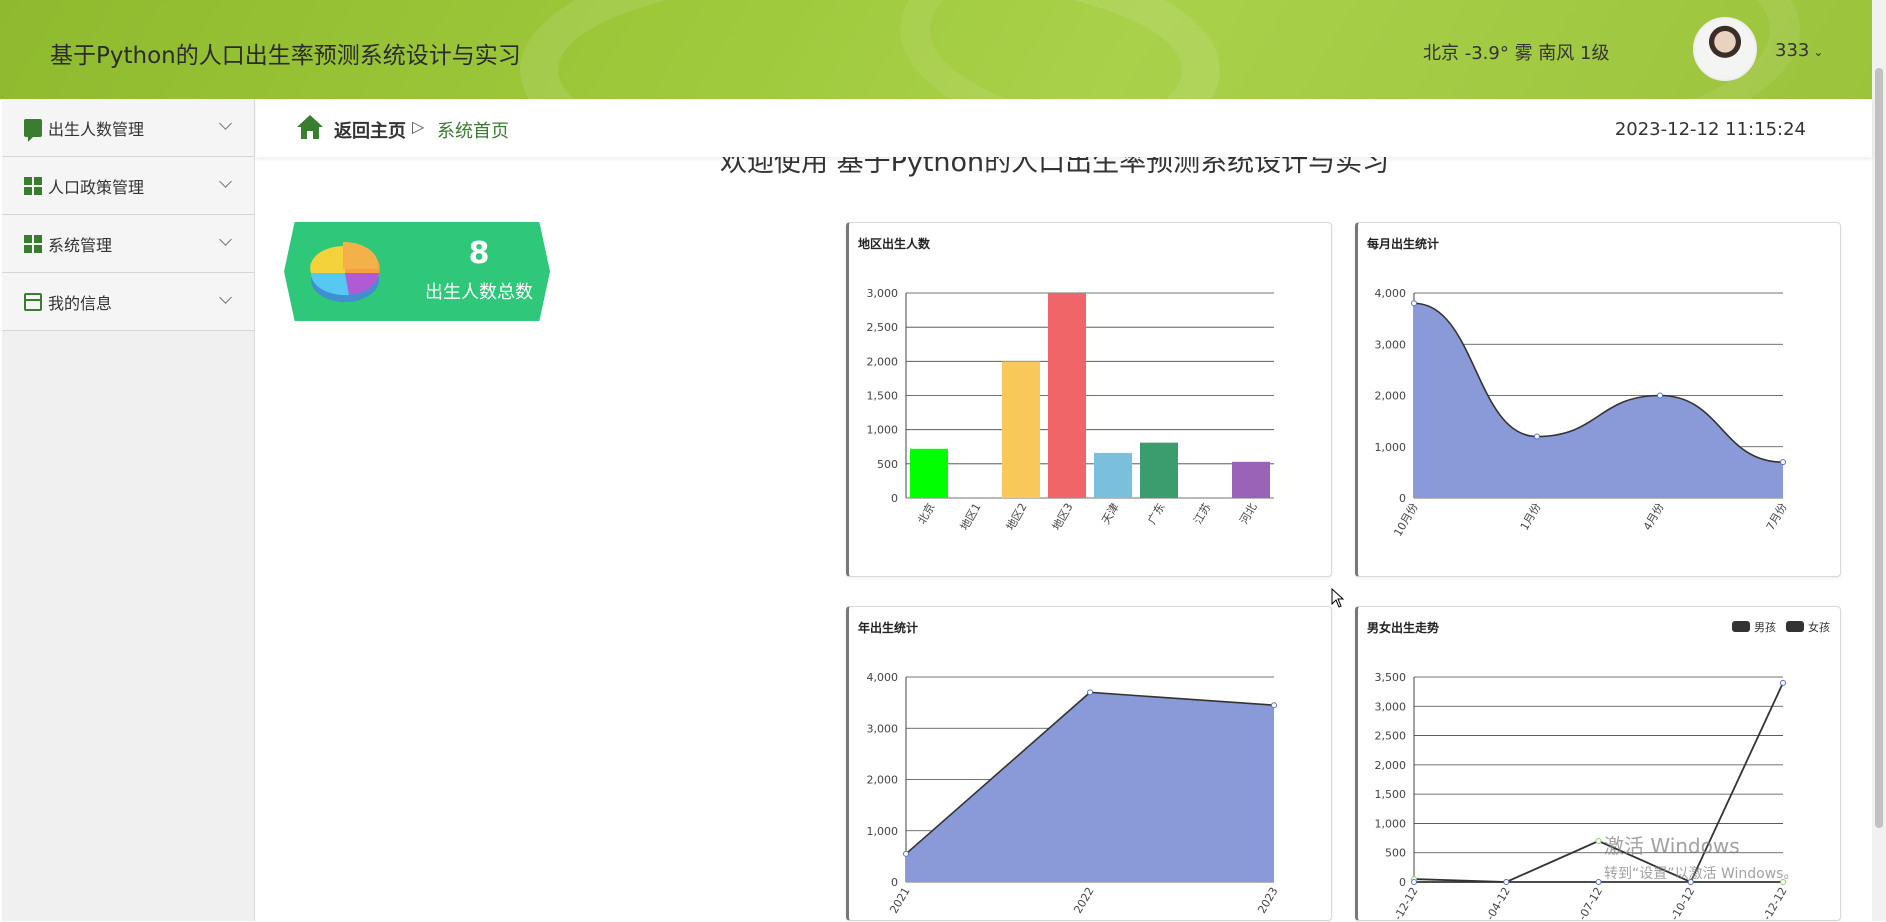  I want to click on x-tick-label: 1月份, so click(1531, 517).